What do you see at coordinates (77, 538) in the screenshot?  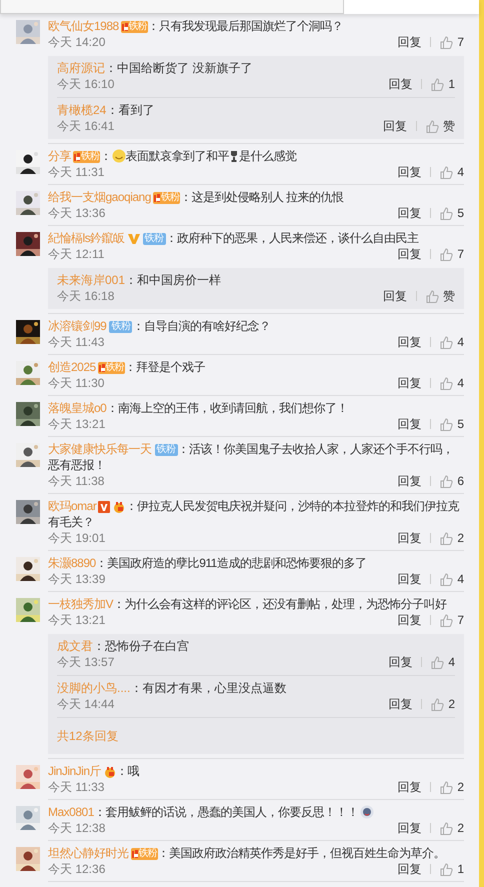 I see `timestamp: 今天 19:01` at bounding box center [77, 538].